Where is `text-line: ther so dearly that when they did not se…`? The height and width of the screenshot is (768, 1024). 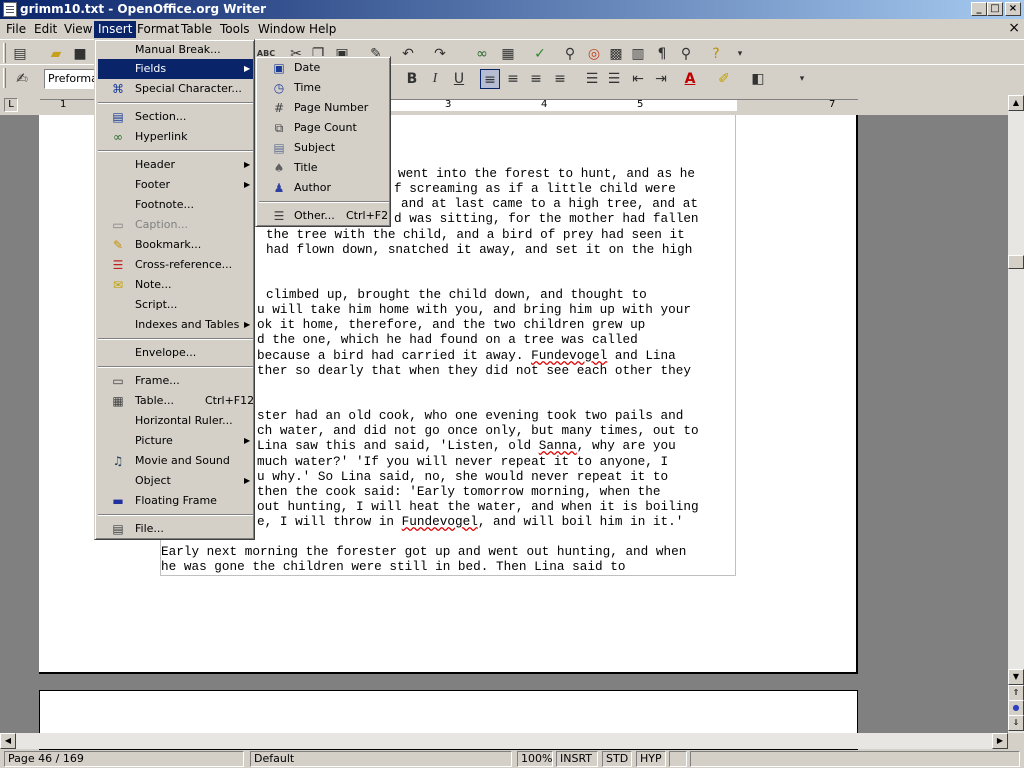 text-line: ther so dearly that when they did not se… is located at coordinates (474, 370).